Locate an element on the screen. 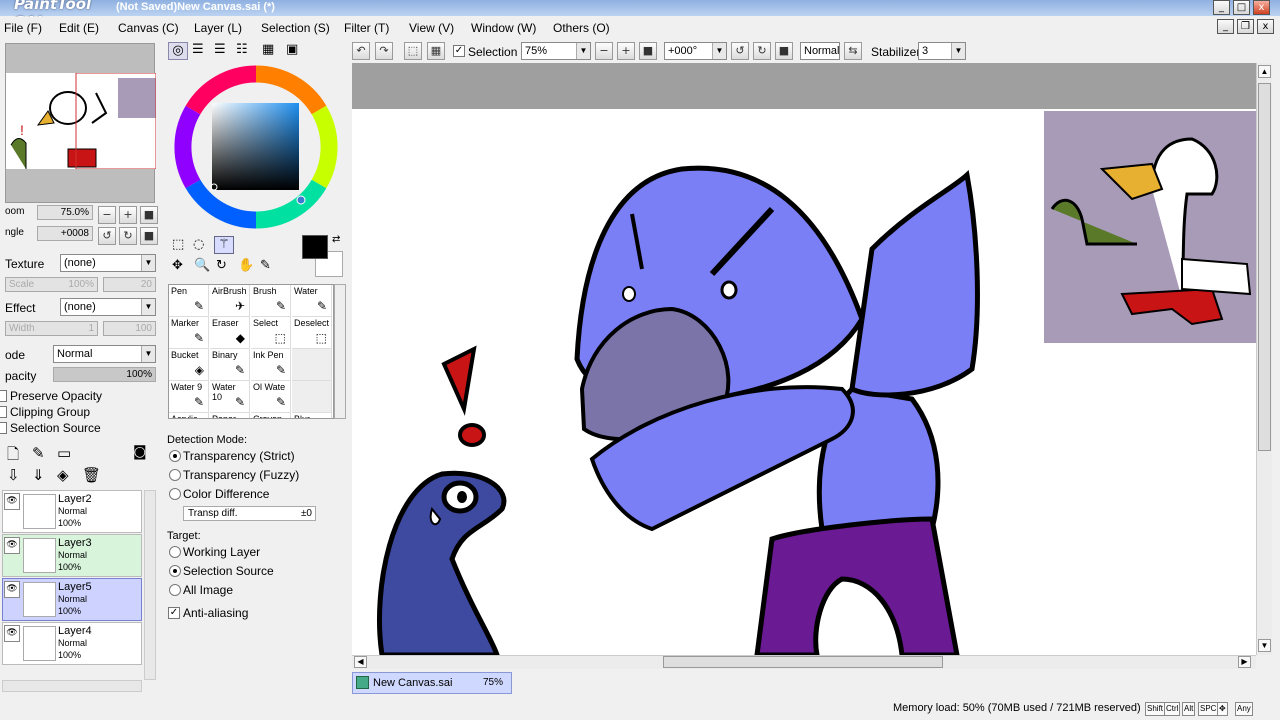 Image resolution: width=1280 pixels, height=720 pixels. close-button: x is located at coordinates (1261, 7).